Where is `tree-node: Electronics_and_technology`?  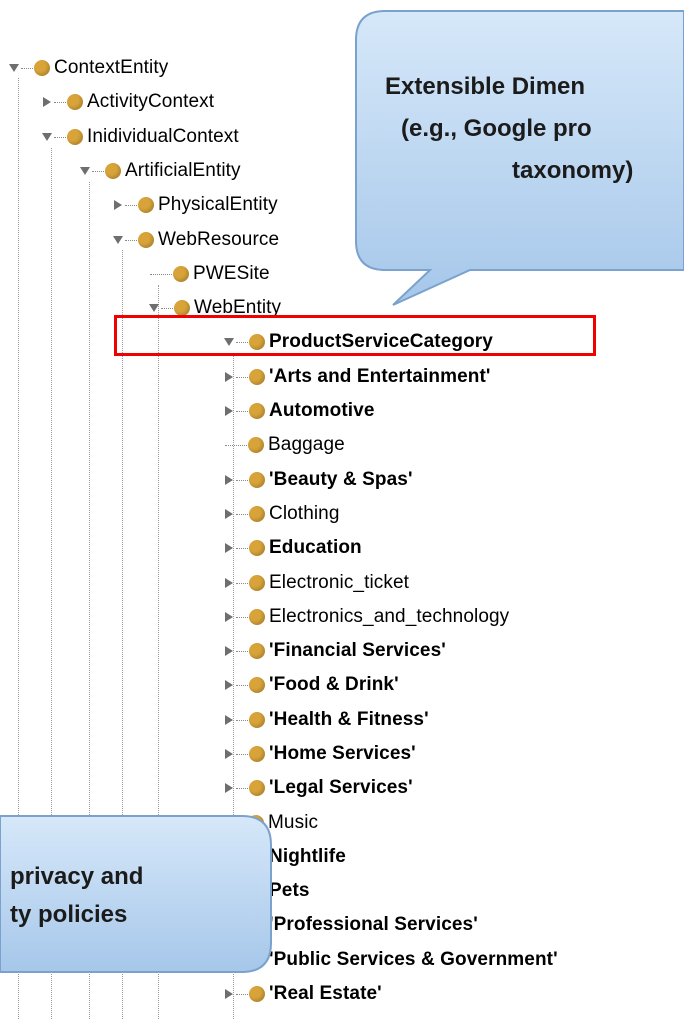 tree-node: Electronics_and_technology is located at coordinates (366, 617).